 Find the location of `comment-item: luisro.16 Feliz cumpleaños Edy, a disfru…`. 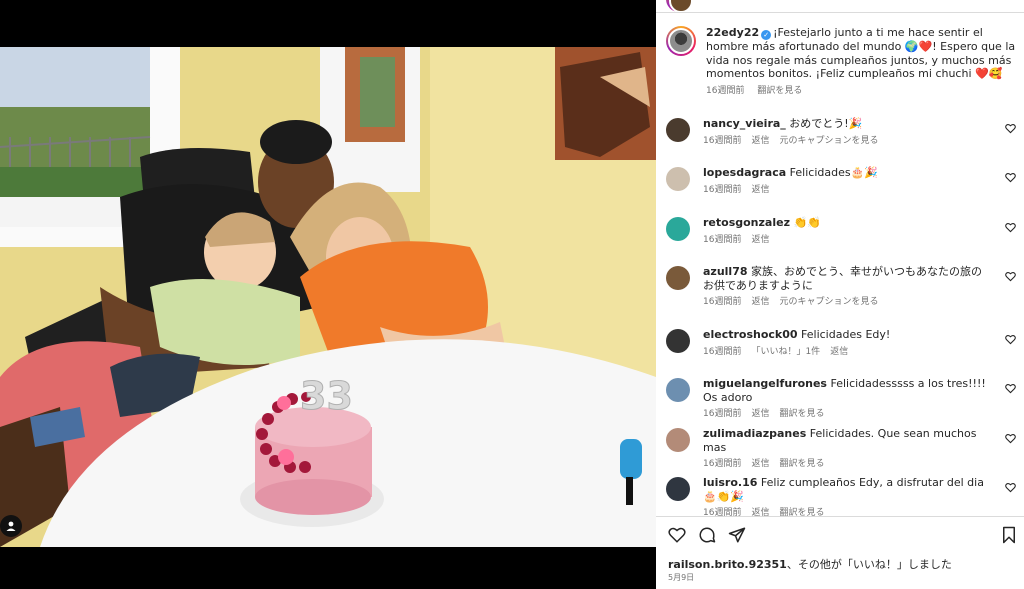

comment-item: luisro.16 Feliz cumpleaños Edy, a disfru… is located at coordinates (842, 498).